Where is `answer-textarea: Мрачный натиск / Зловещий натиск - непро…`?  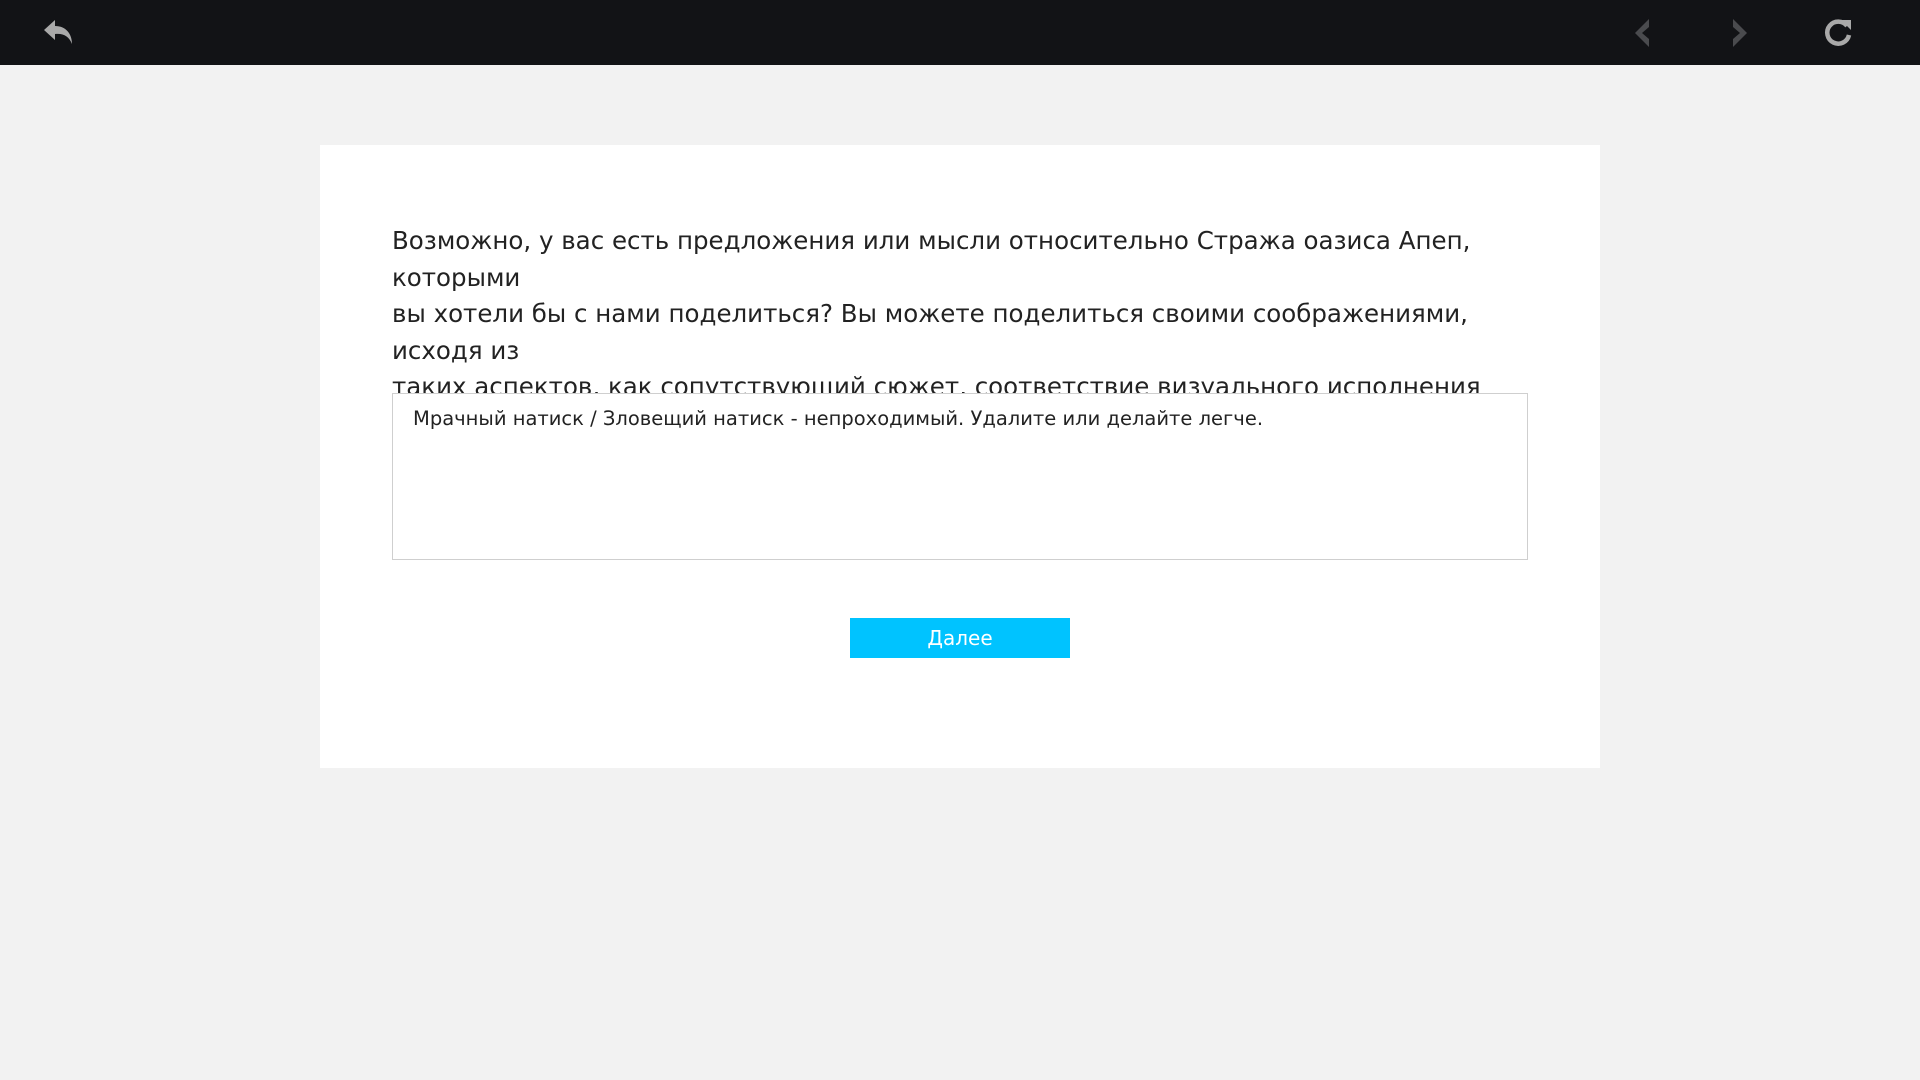
answer-textarea: Мрачный натиск / Зловещий натиск - непро… is located at coordinates (960, 476).